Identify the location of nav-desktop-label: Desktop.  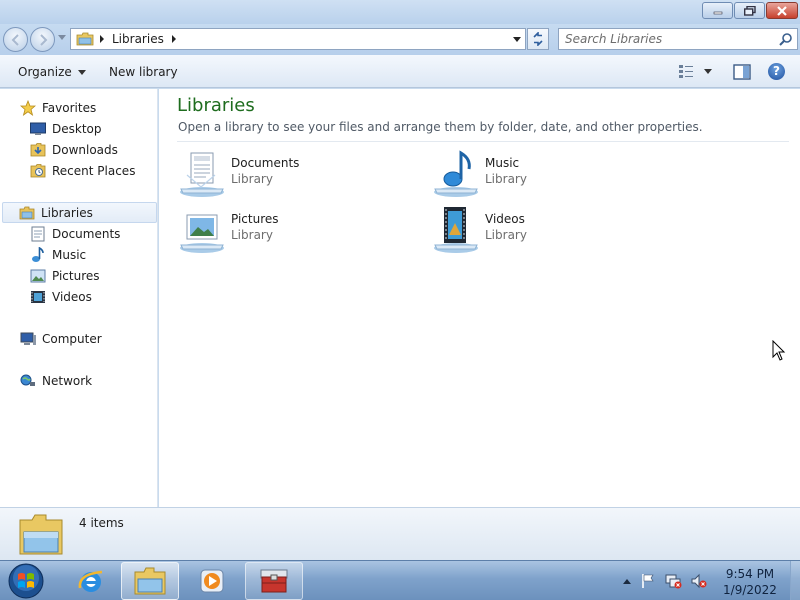
(77, 128).